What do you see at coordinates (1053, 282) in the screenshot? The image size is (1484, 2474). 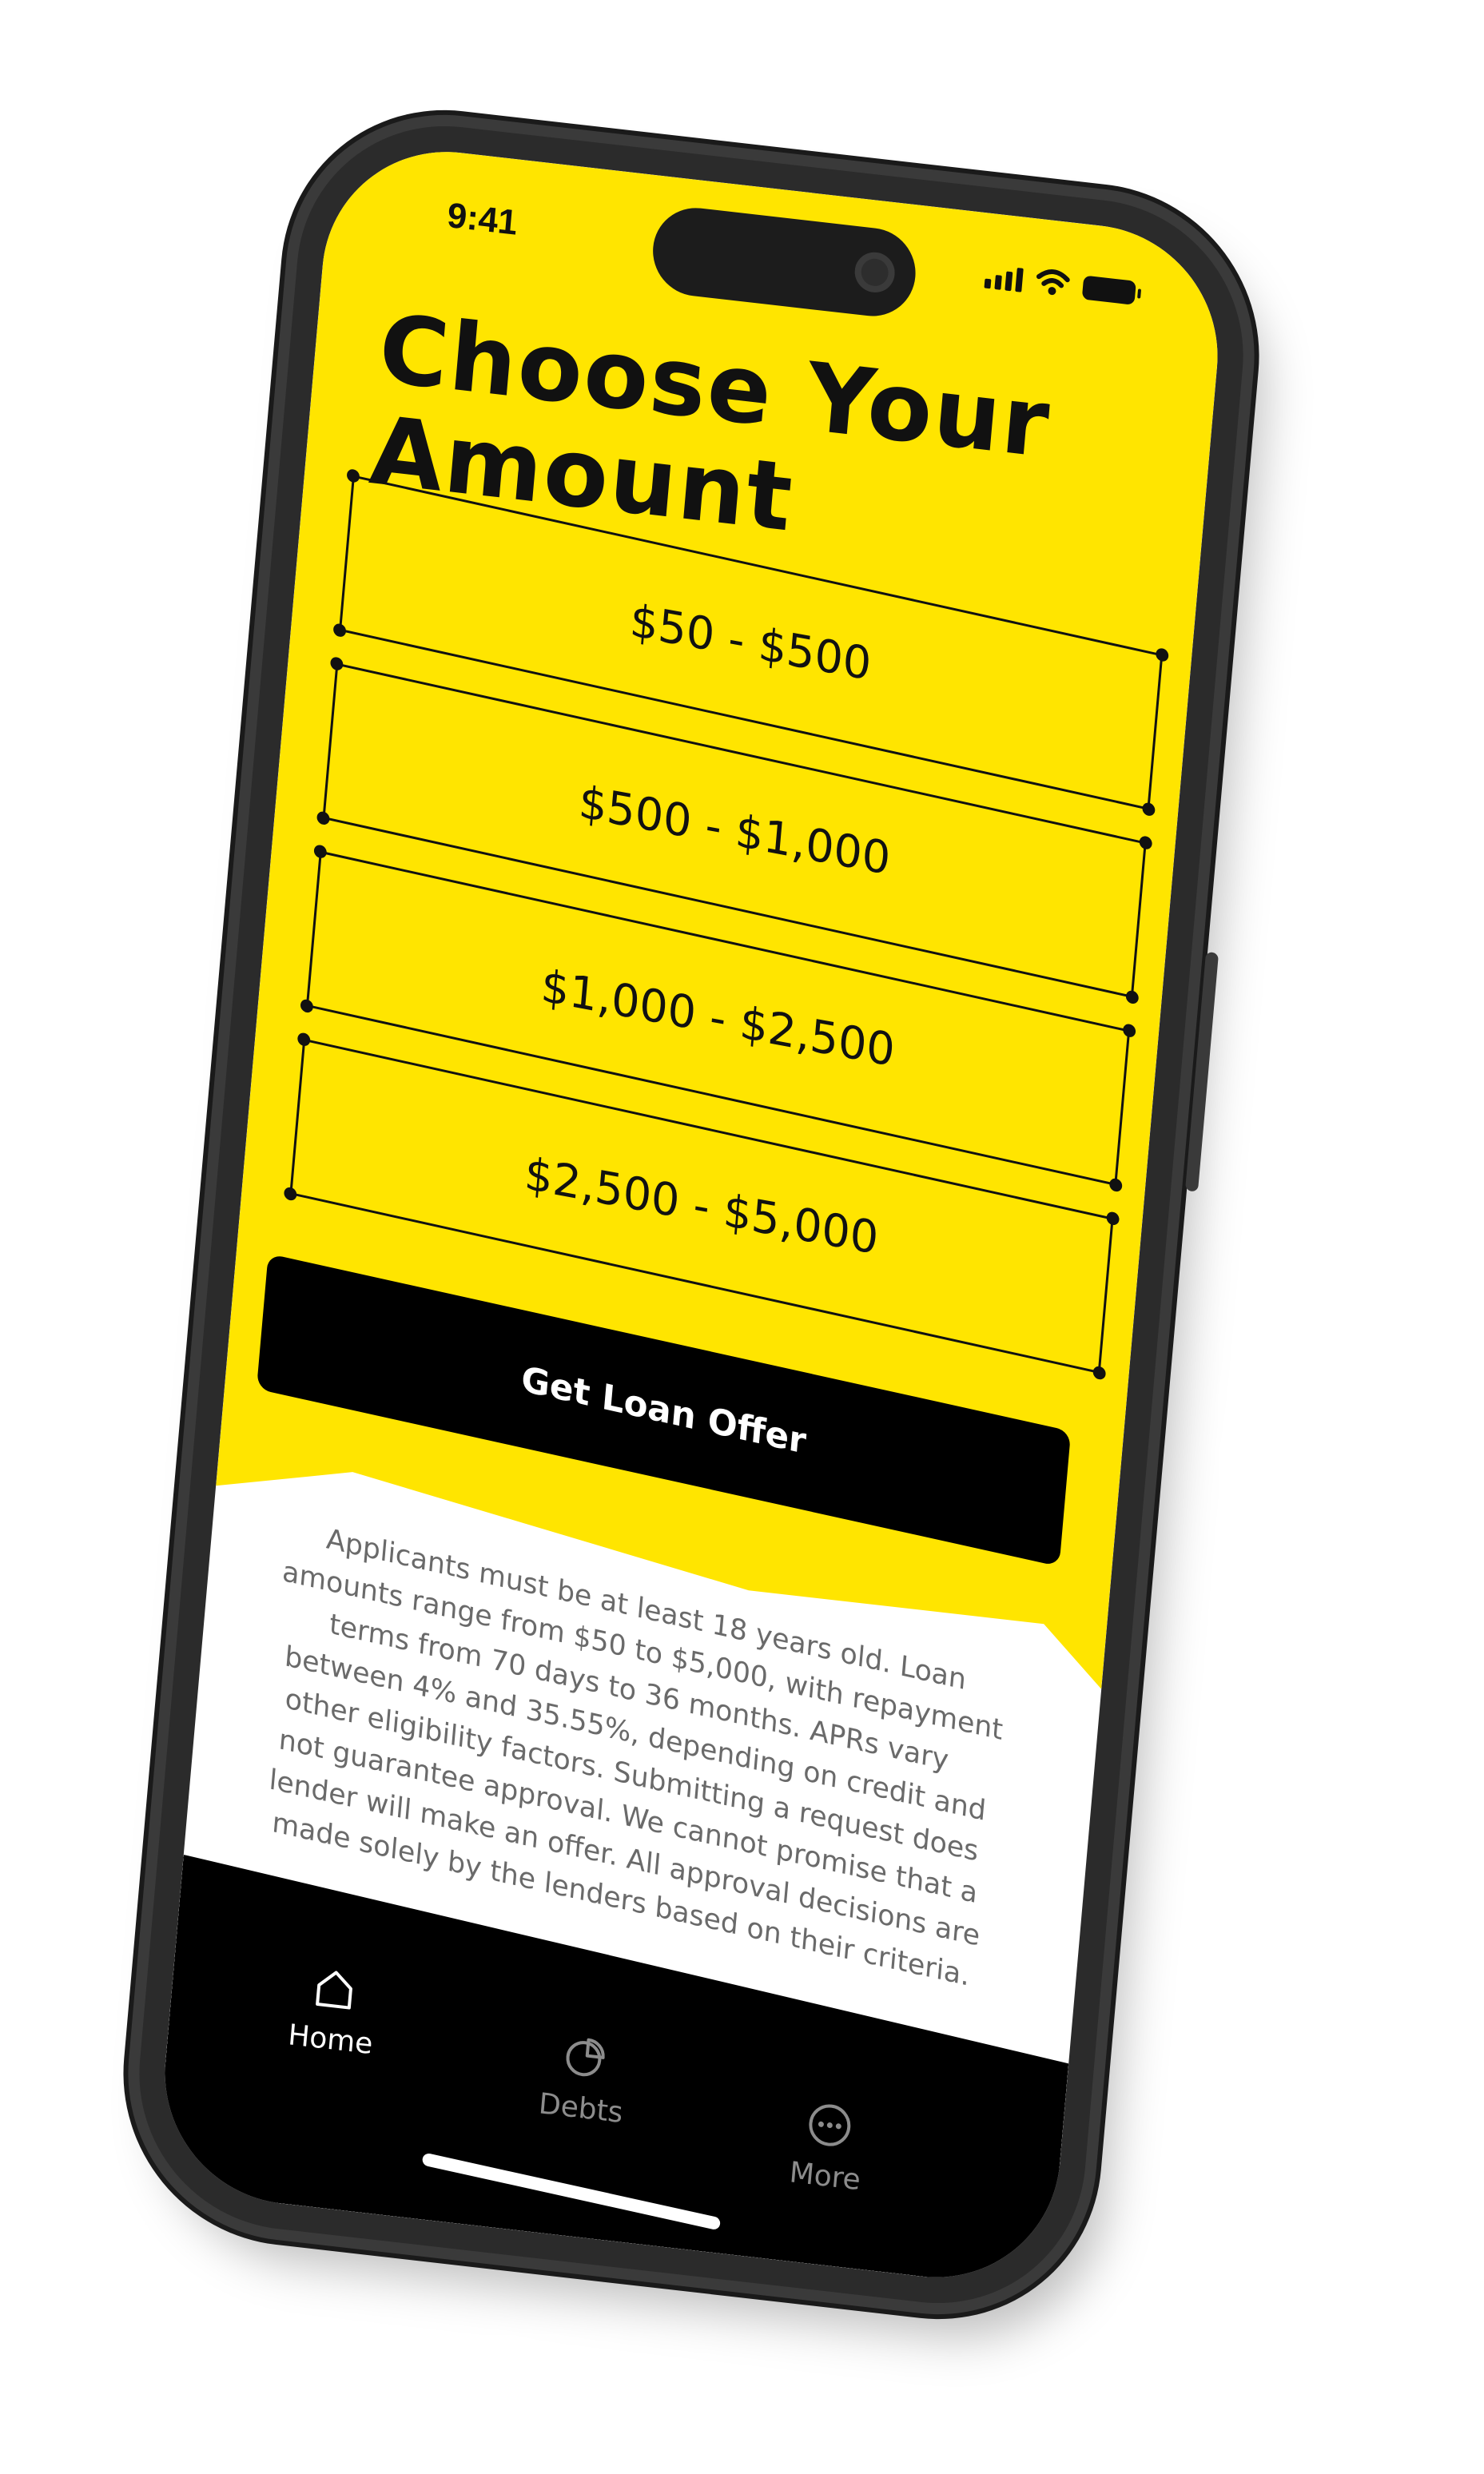 I see `wifi-icon` at bounding box center [1053, 282].